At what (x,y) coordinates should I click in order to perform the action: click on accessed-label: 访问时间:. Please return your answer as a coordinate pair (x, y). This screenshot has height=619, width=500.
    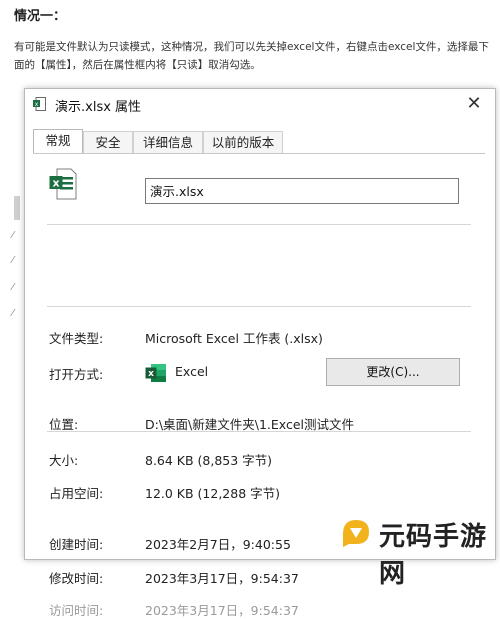
    Looking at the image, I should click on (76, 610).